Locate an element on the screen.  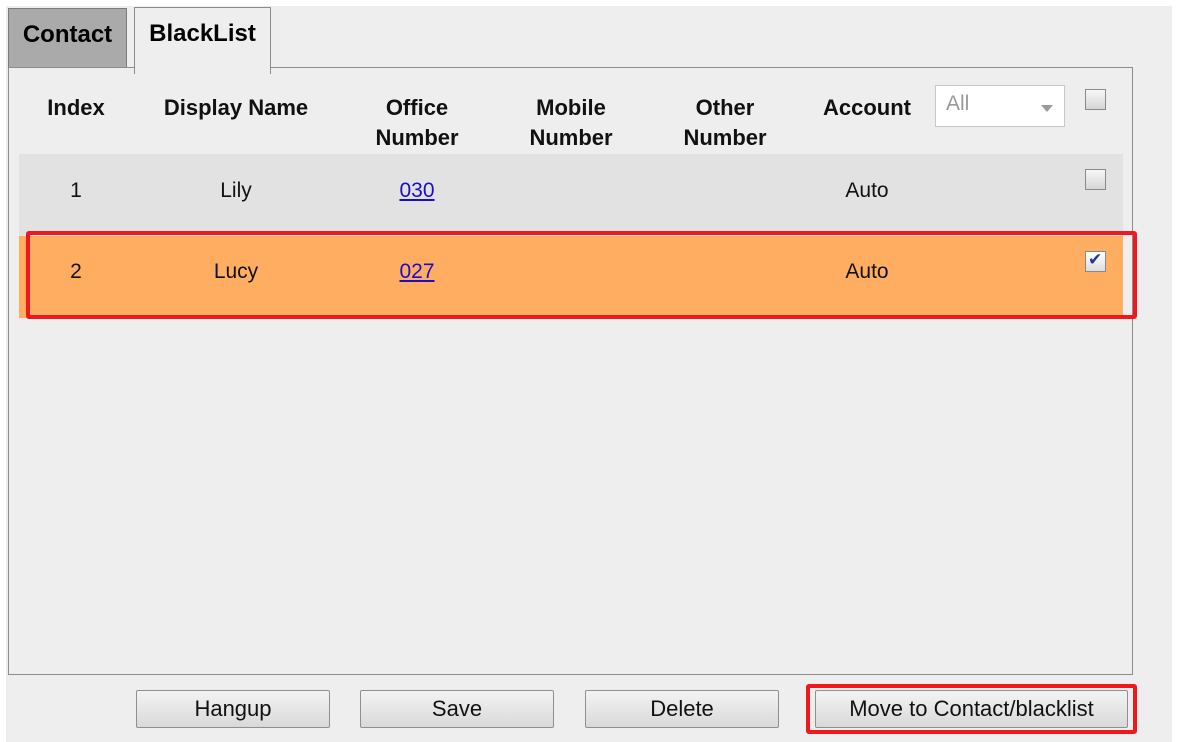
delete-button: Delete is located at coordinates (682, 709).